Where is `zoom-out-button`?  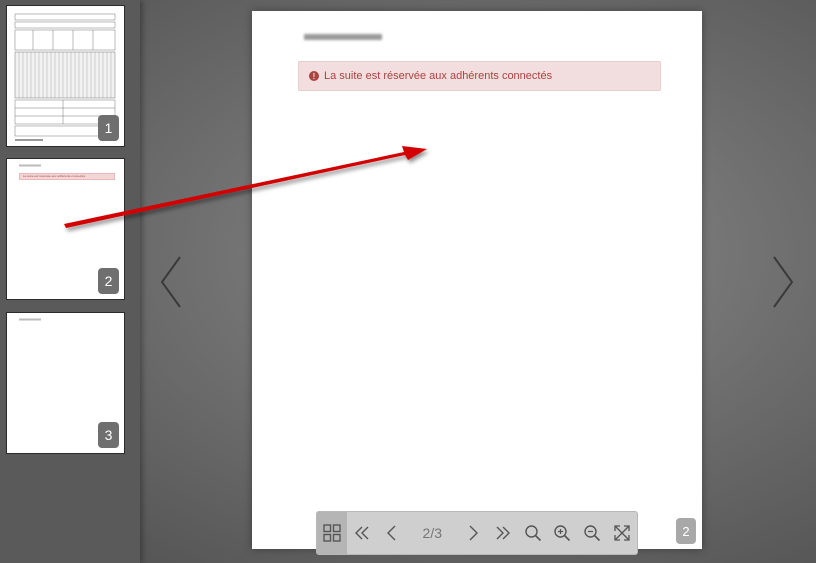 zoom-out-button is located at coordinates (592, 533).